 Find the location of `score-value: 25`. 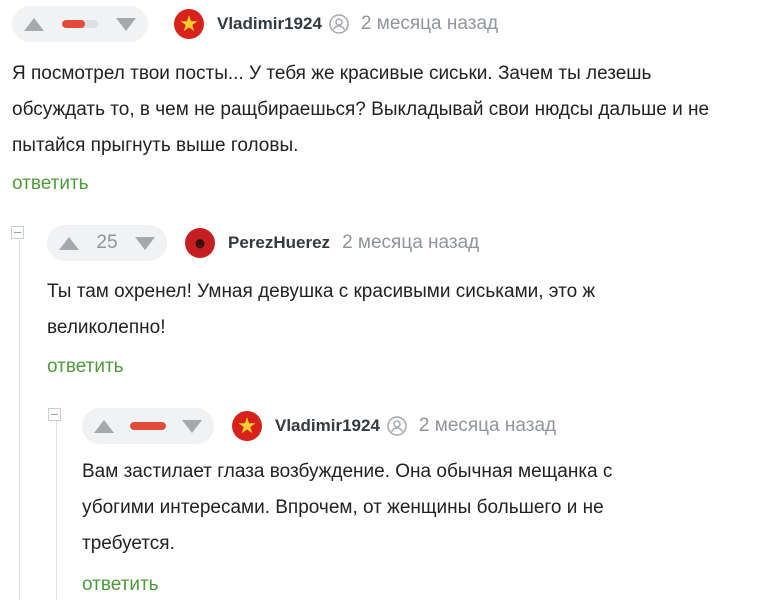

score-value: 25 is located at coordinates (107, 242).